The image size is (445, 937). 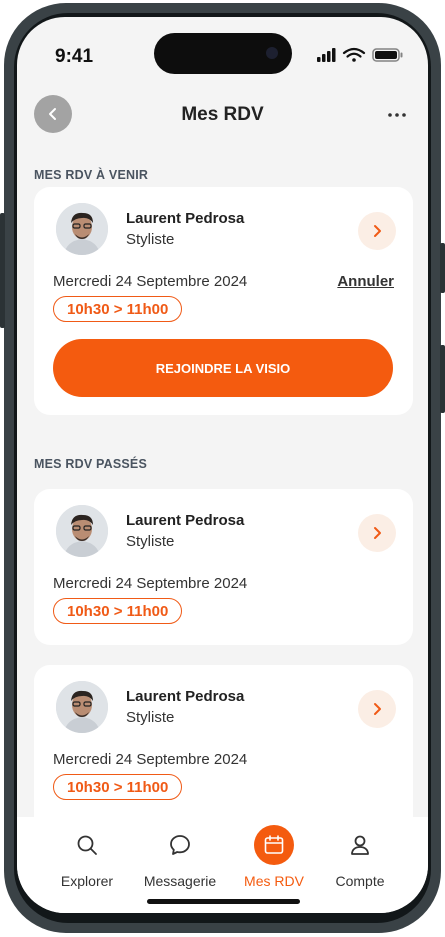 I want to click on tab-compte: Compte, so click(x=360, y=857).